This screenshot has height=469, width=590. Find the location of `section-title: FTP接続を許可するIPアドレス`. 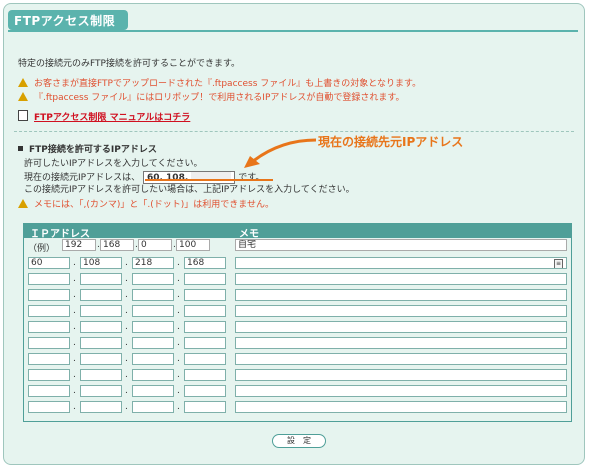

section-title: FTP接続を許可するIPアドレス is located at coordinates (93, 150).